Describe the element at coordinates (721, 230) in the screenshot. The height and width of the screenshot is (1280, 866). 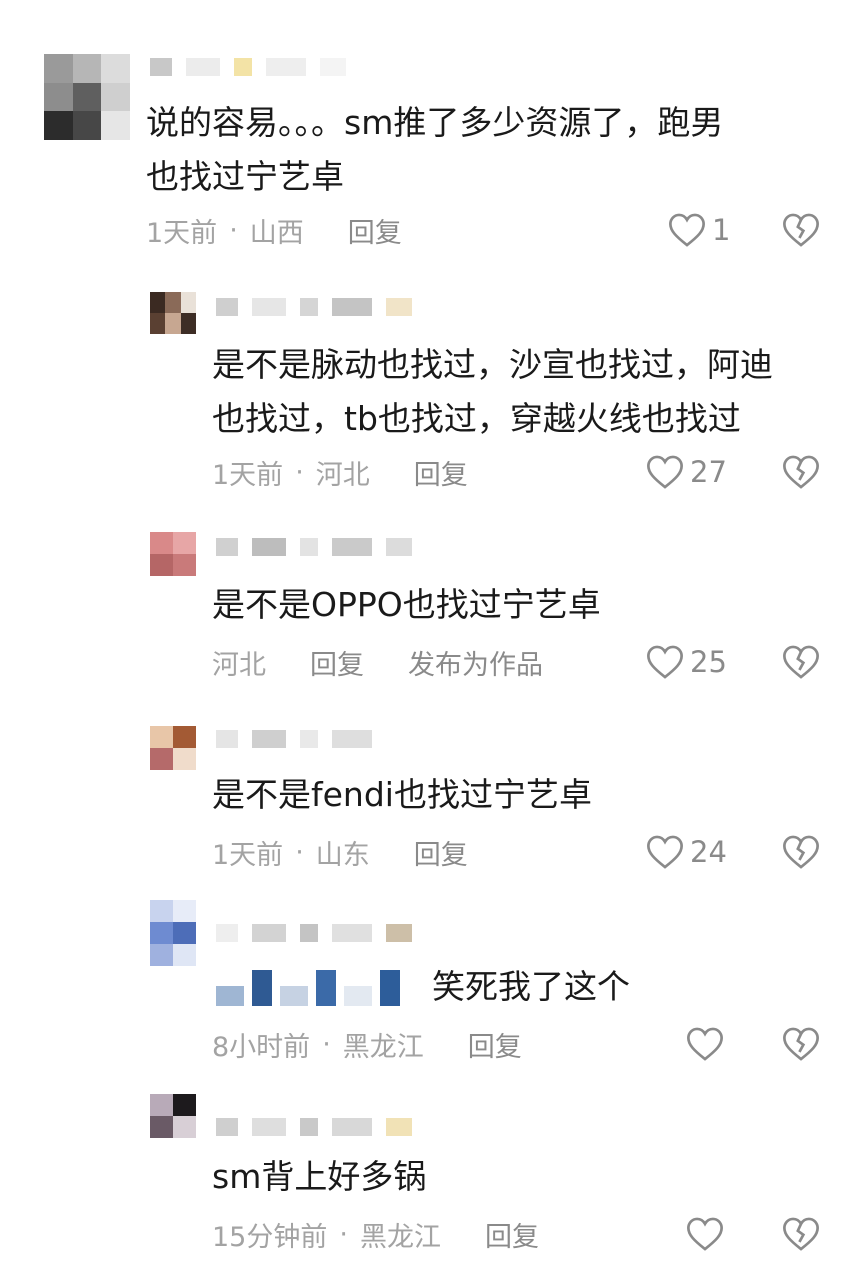
I see `like-count: 1` at that location.